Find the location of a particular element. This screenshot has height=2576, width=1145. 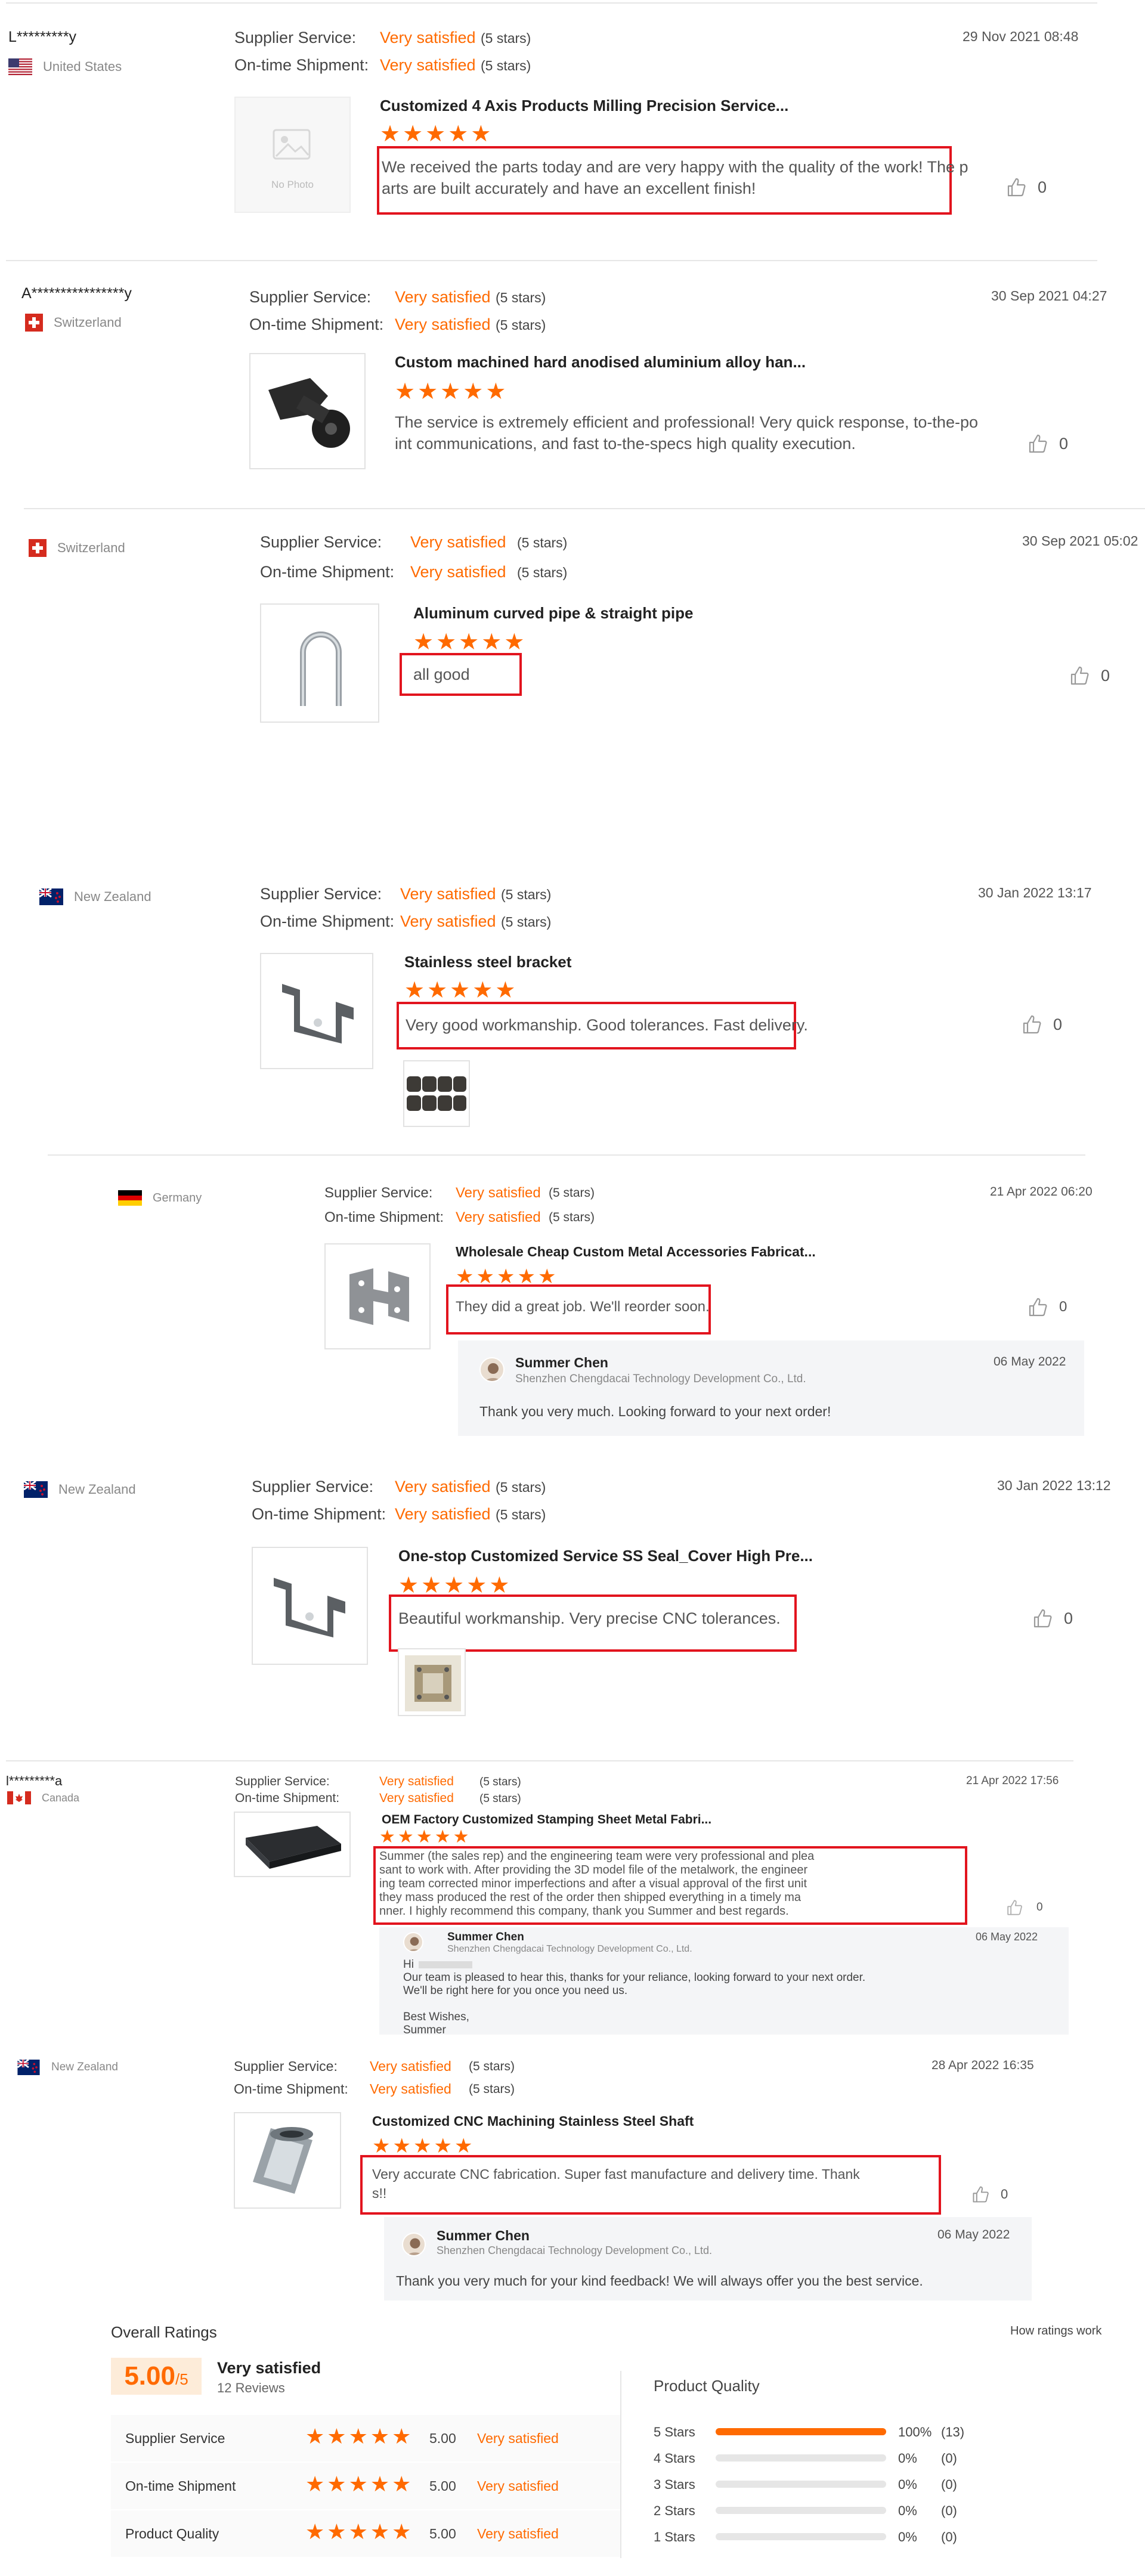

product-title: Aluminum curved pipe & straight pipe is located at coordinates (553, 614).